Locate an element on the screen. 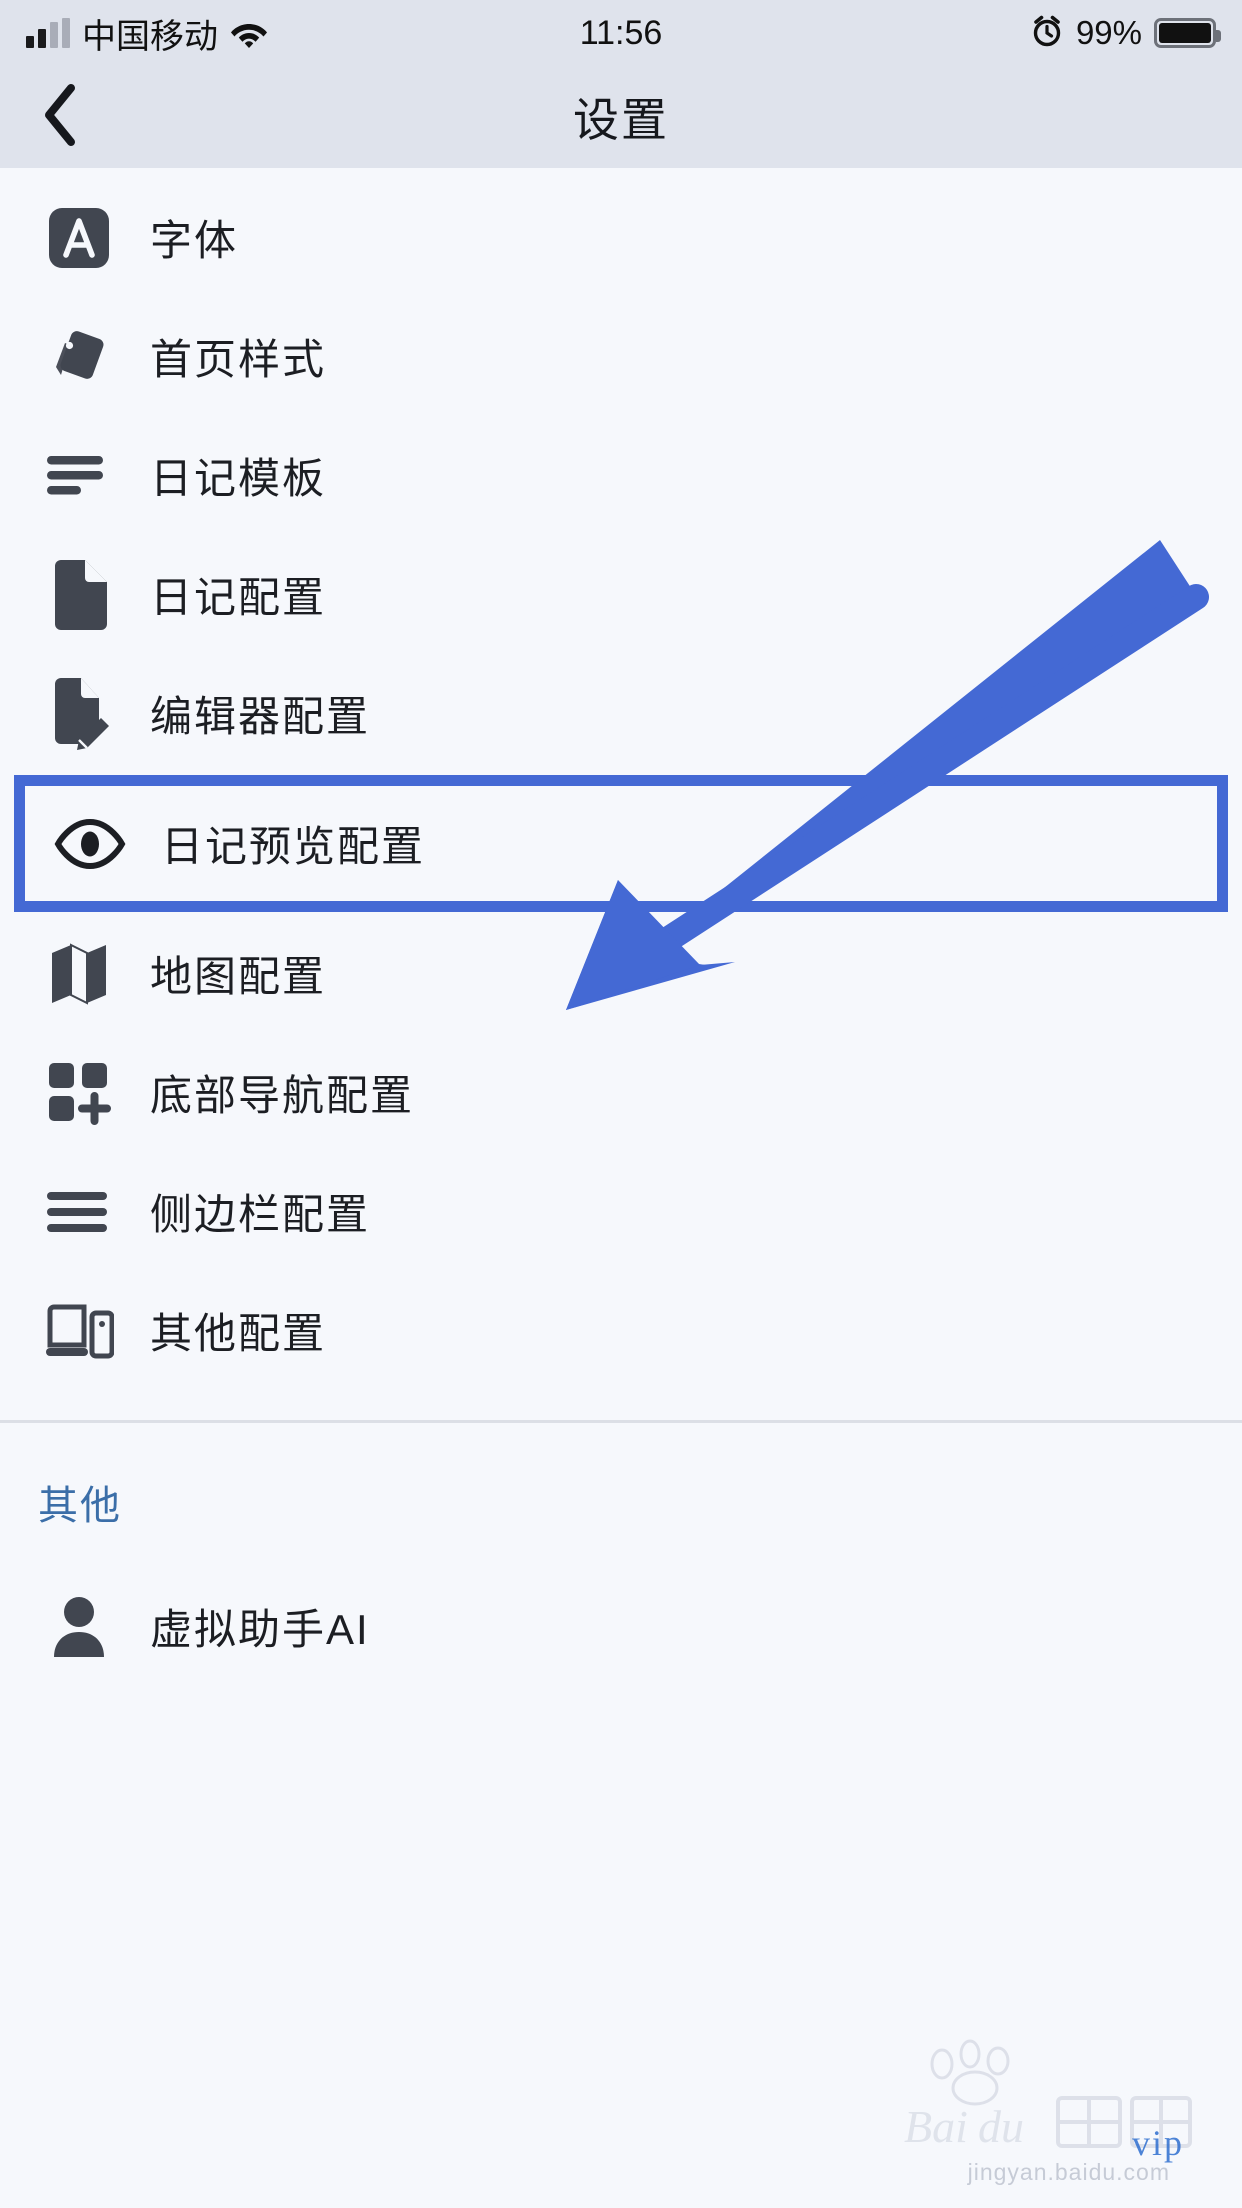 This screenshot has width=1242, height=2208. document-icon is located at coordinates (79, 594).